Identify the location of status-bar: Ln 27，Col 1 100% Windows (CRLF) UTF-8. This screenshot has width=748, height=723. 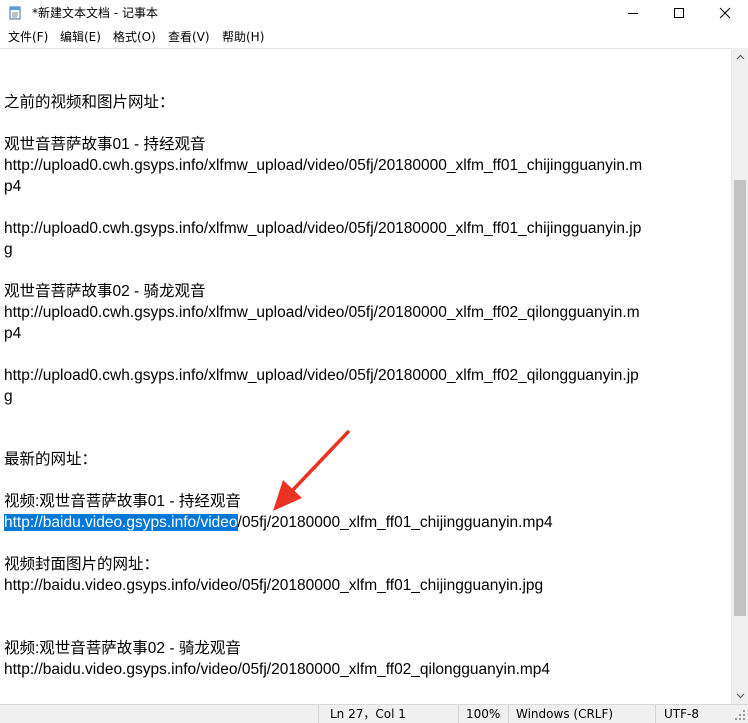
(374, 713).